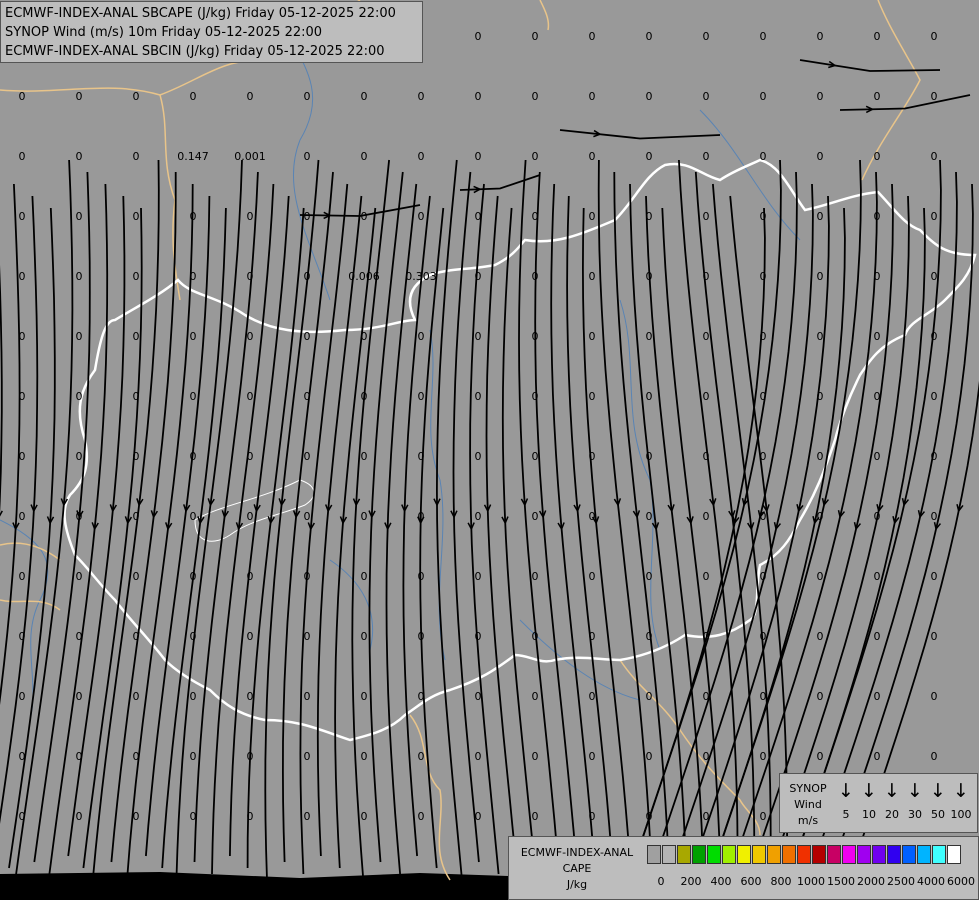 The image size is (979, 900). Describe the element at coordinates (892, 814) in the screenshot. I see `wind-legend-value: 20` at that location.